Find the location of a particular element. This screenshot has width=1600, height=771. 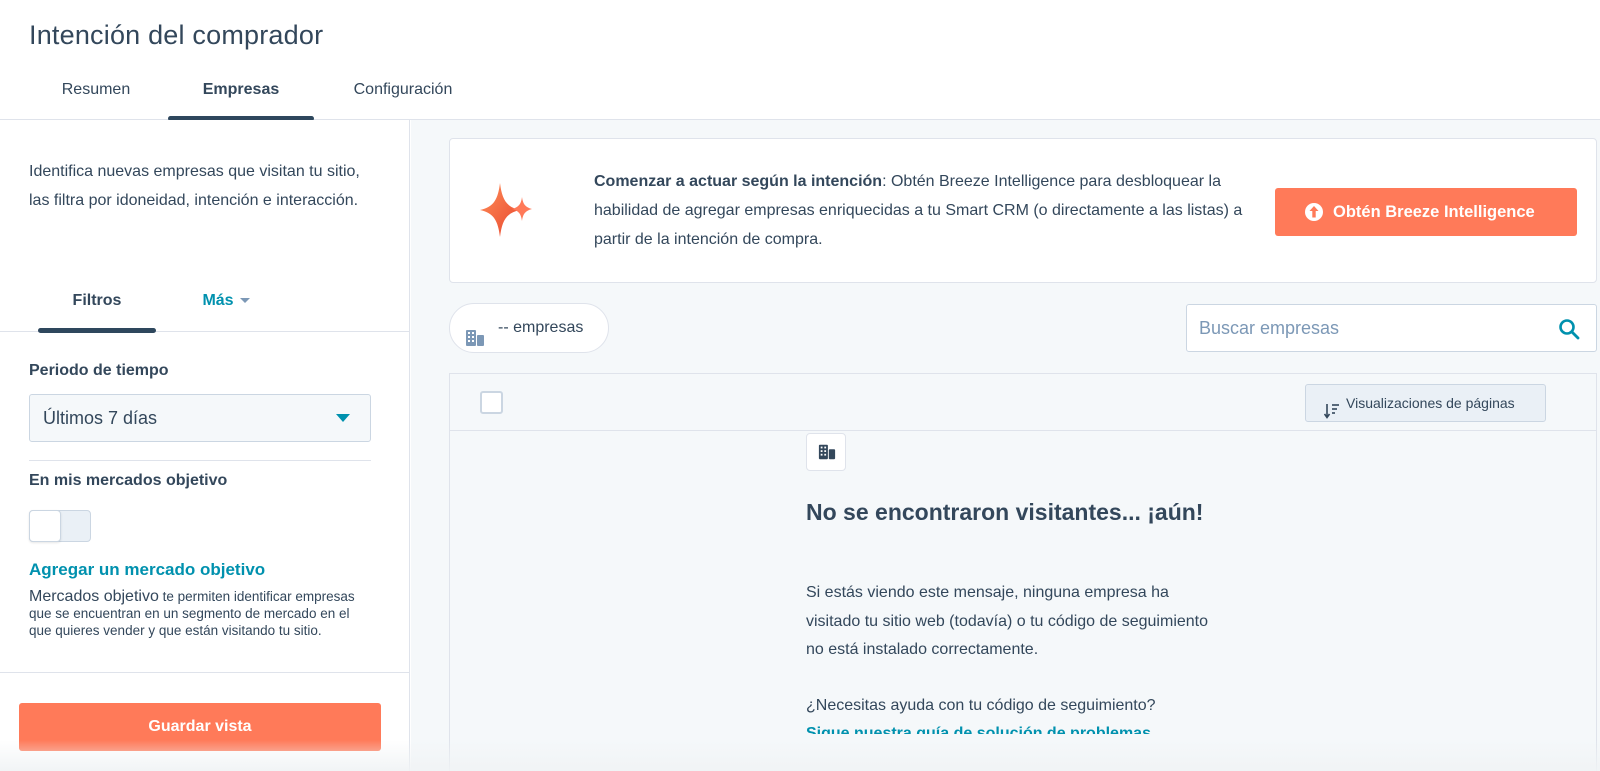

tab-empresas: Empresas is located at coordinates (241, 96).